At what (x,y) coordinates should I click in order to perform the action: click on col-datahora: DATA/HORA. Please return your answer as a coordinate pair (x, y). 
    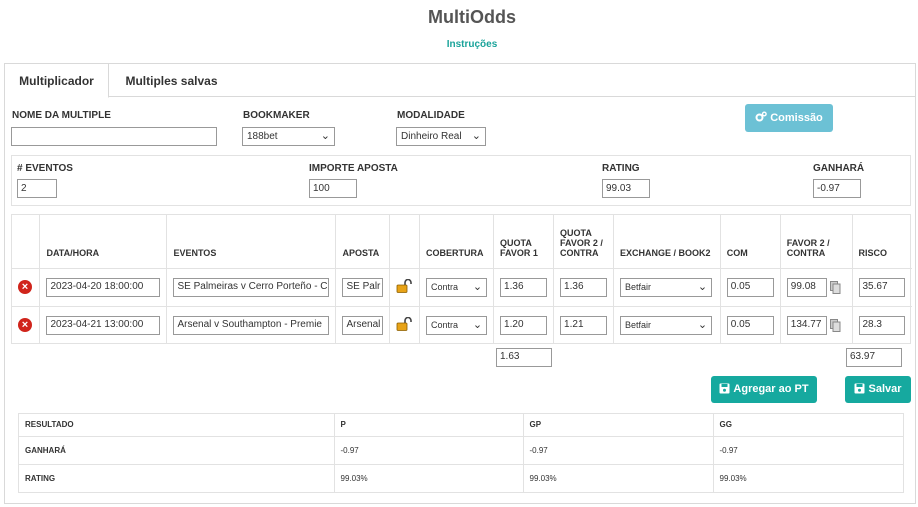
    Looking at the image, I should click on (103, 241).